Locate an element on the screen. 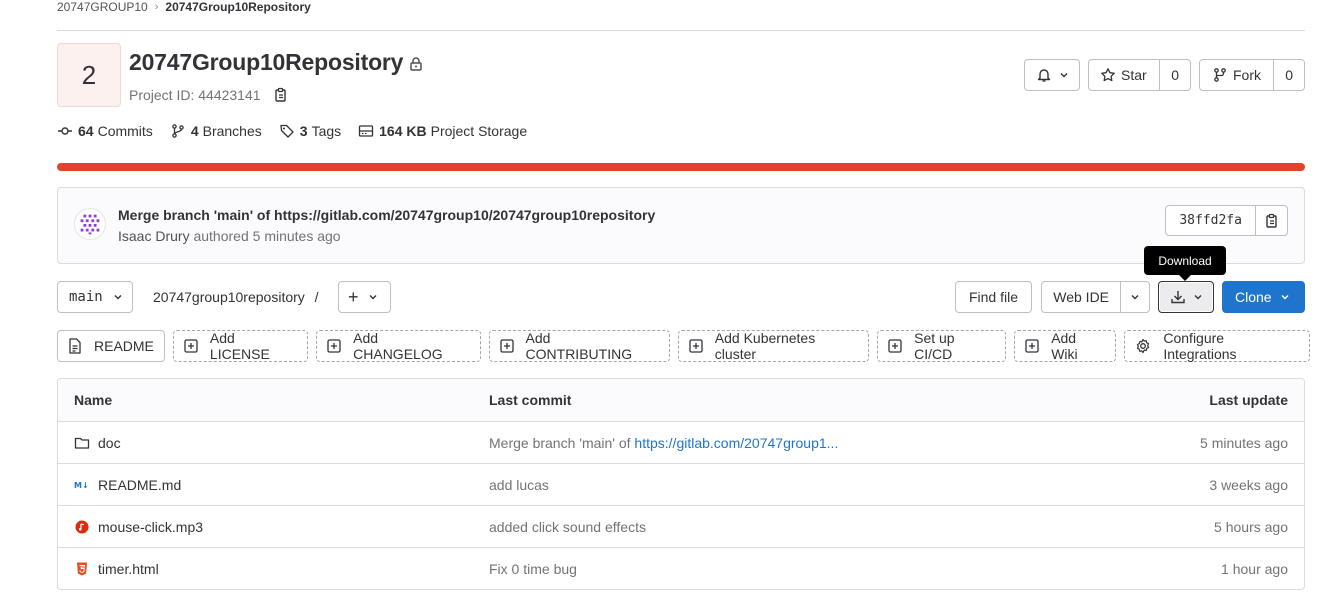 Image resolution: width=1318 pixels, height=597 pixels. header-divider is located at coordinates (681, 30).